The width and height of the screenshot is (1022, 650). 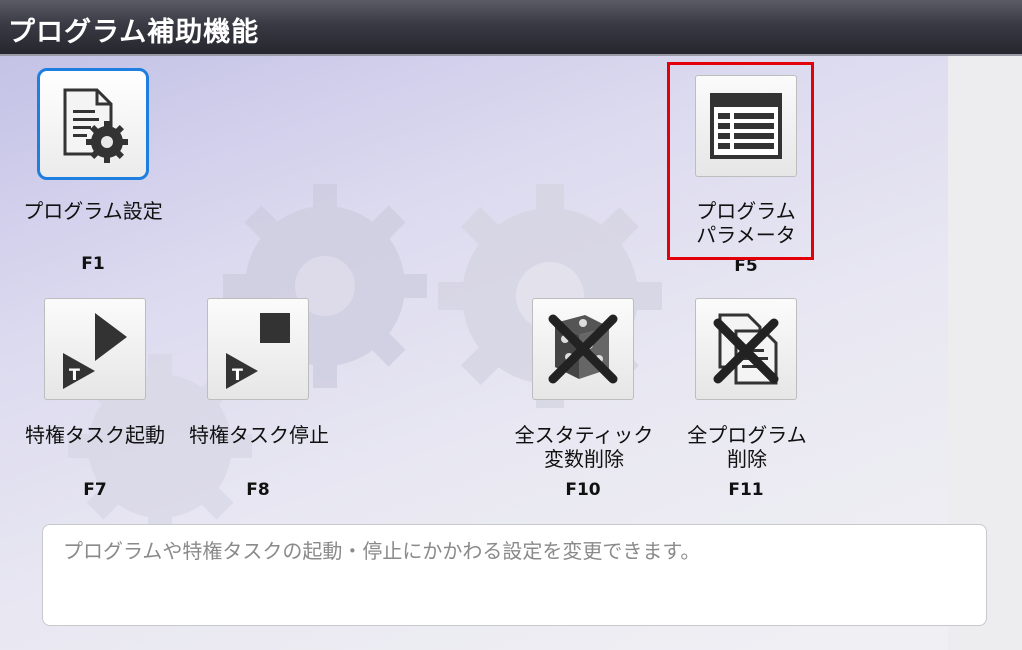 I want to click on privileged-task-stop-button: T, so click(x=258, y=349).